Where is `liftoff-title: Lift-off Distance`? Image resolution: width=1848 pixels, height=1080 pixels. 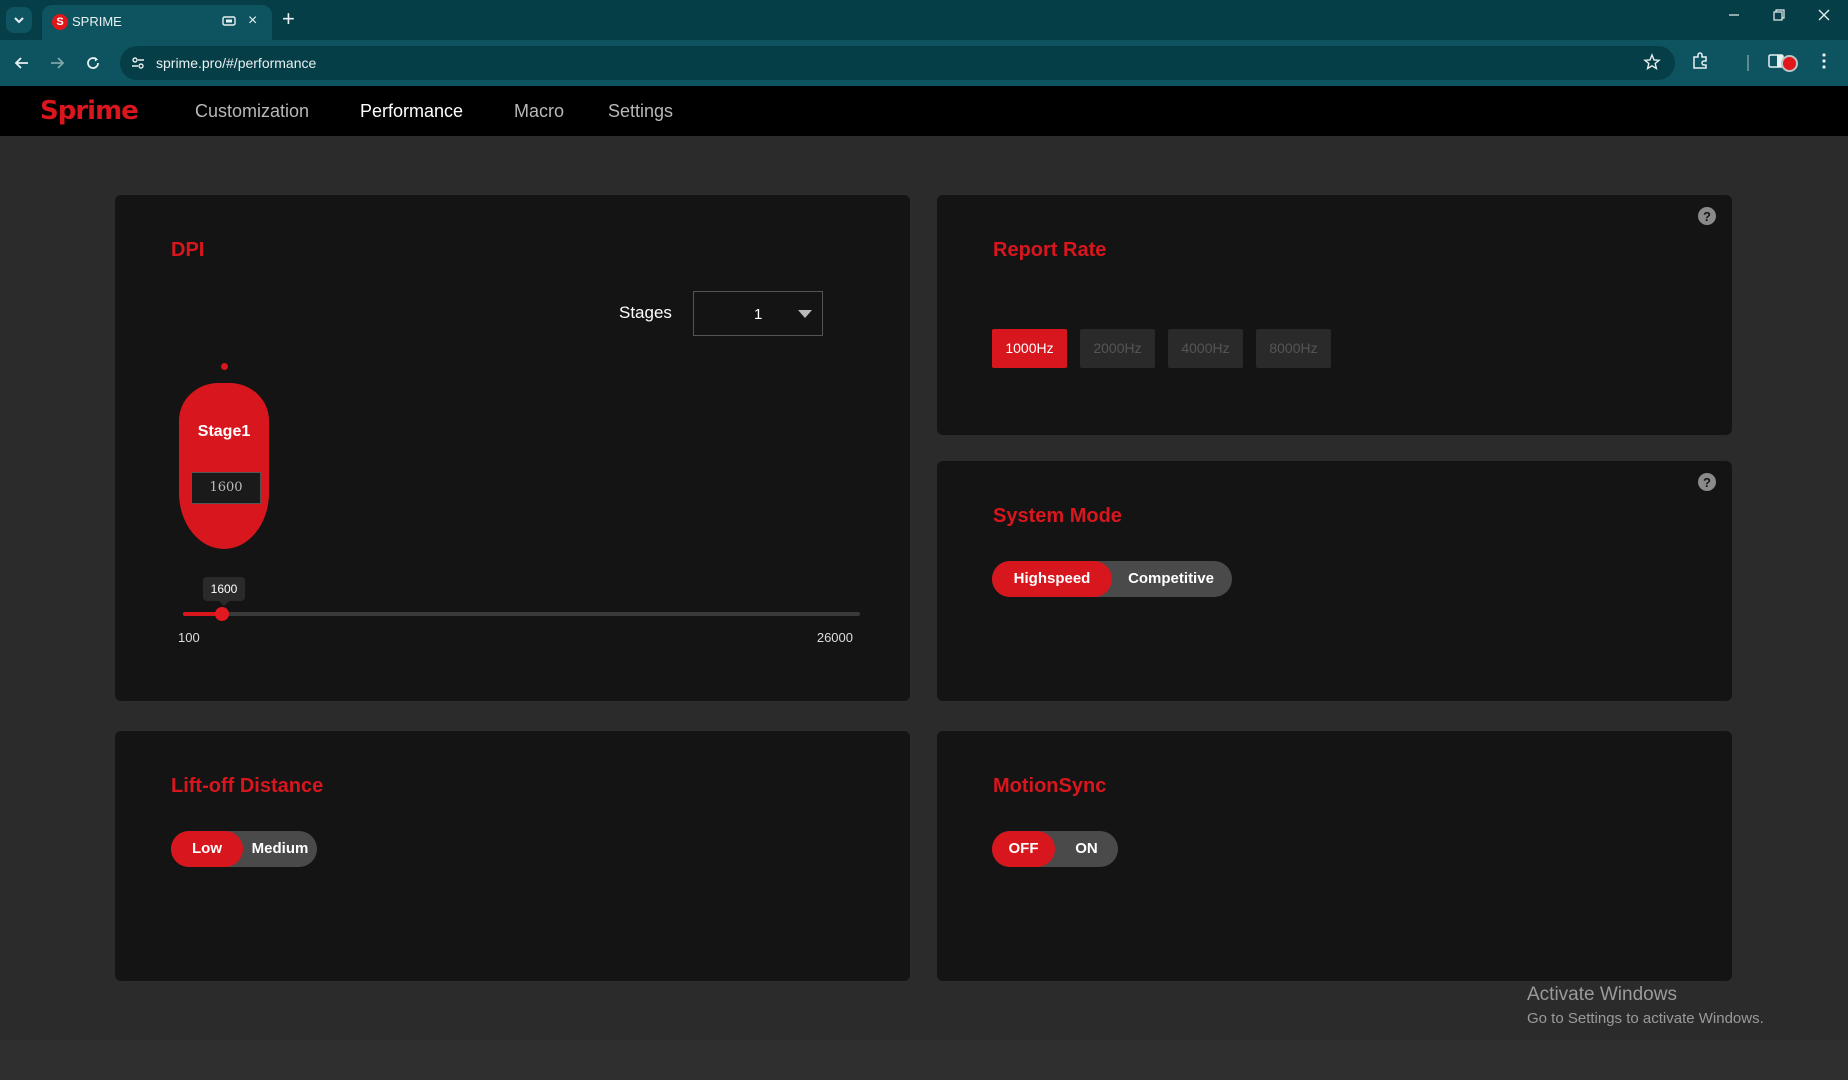
liftoff-title: Lift-off Distance is located at coordinates (247, 786).